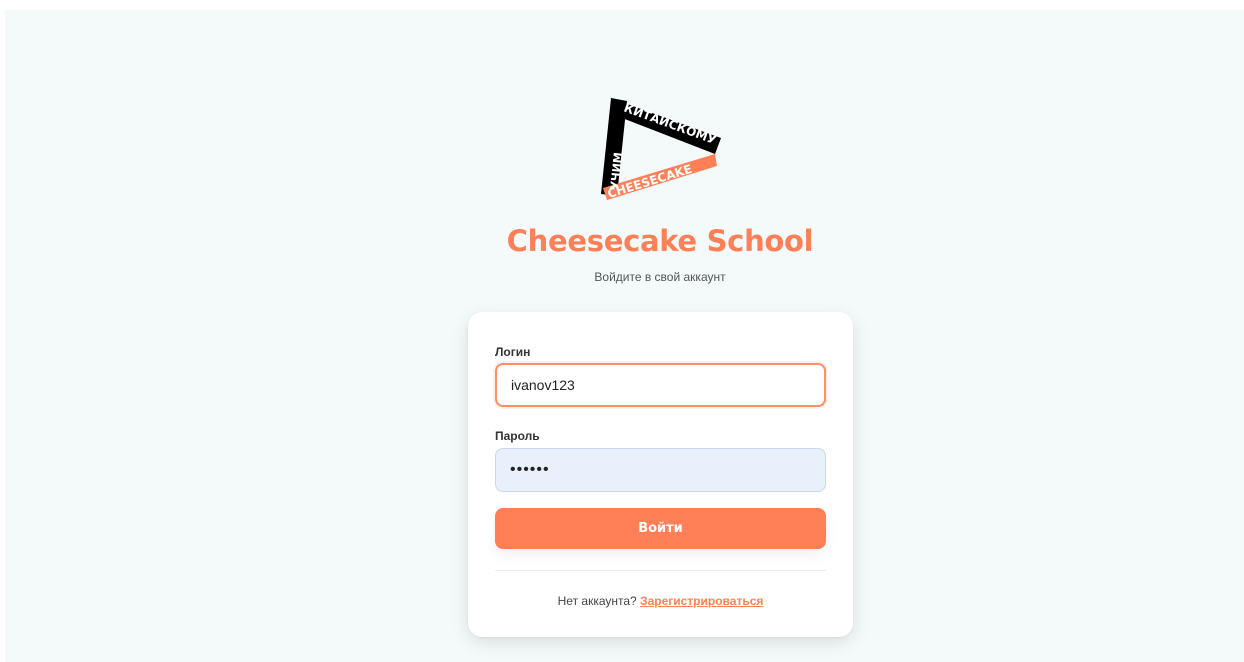  Describe the element at coordinates (701, 601) in the screenshot. I see `register-link: Зарегистрироваться` at that location.